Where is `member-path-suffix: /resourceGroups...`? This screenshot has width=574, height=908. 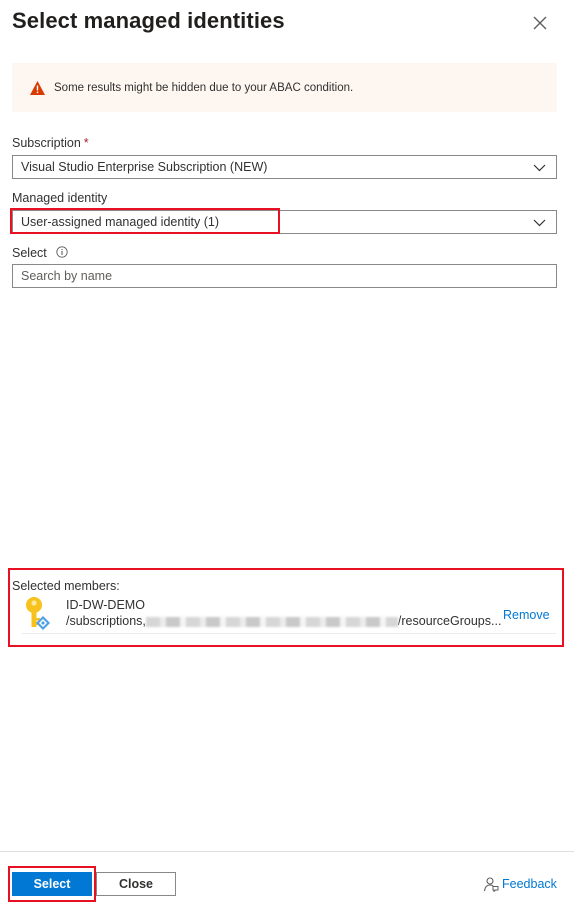 member-path-suffix: /resourceGroups... is located at coordinates (449, 621).